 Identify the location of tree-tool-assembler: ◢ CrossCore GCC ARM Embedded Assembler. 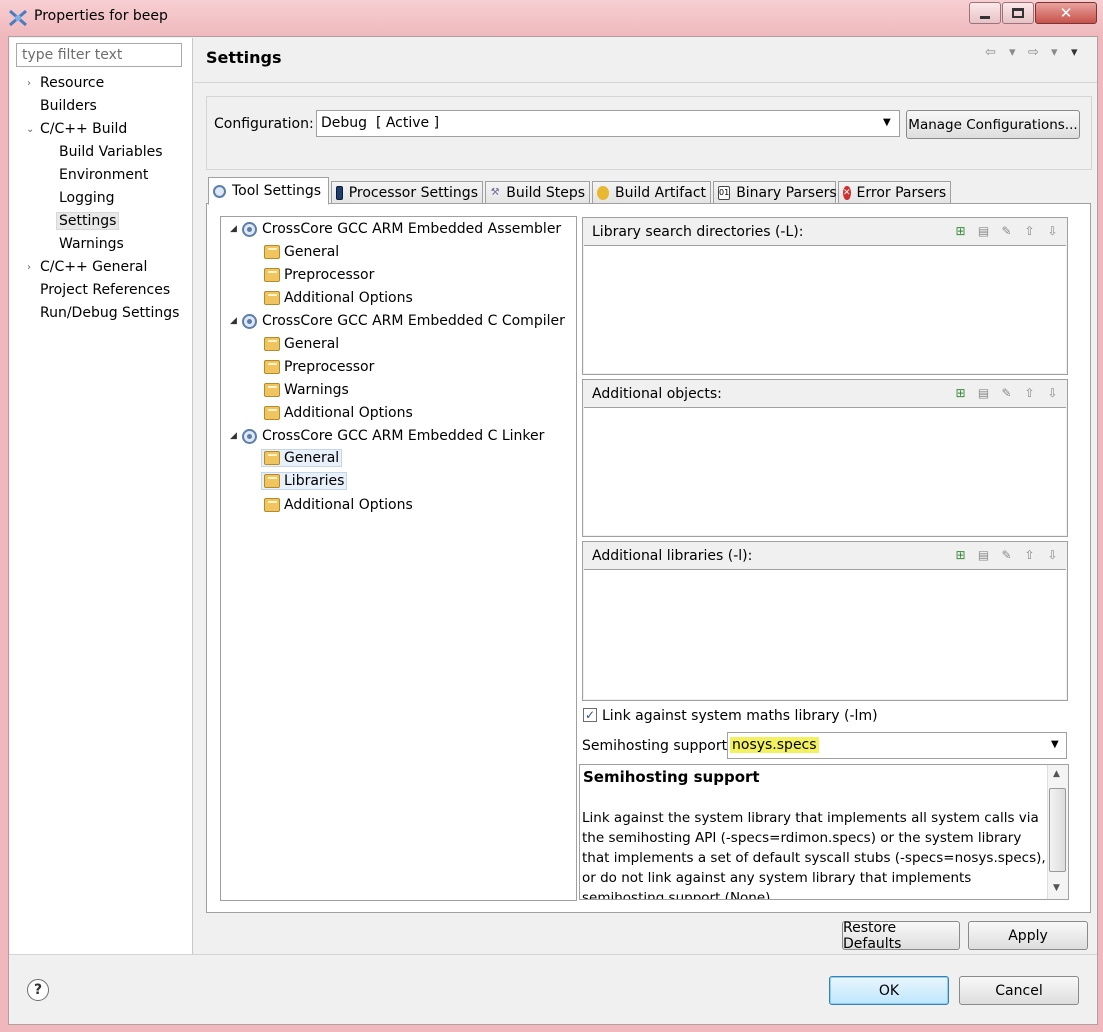
(395, 229).